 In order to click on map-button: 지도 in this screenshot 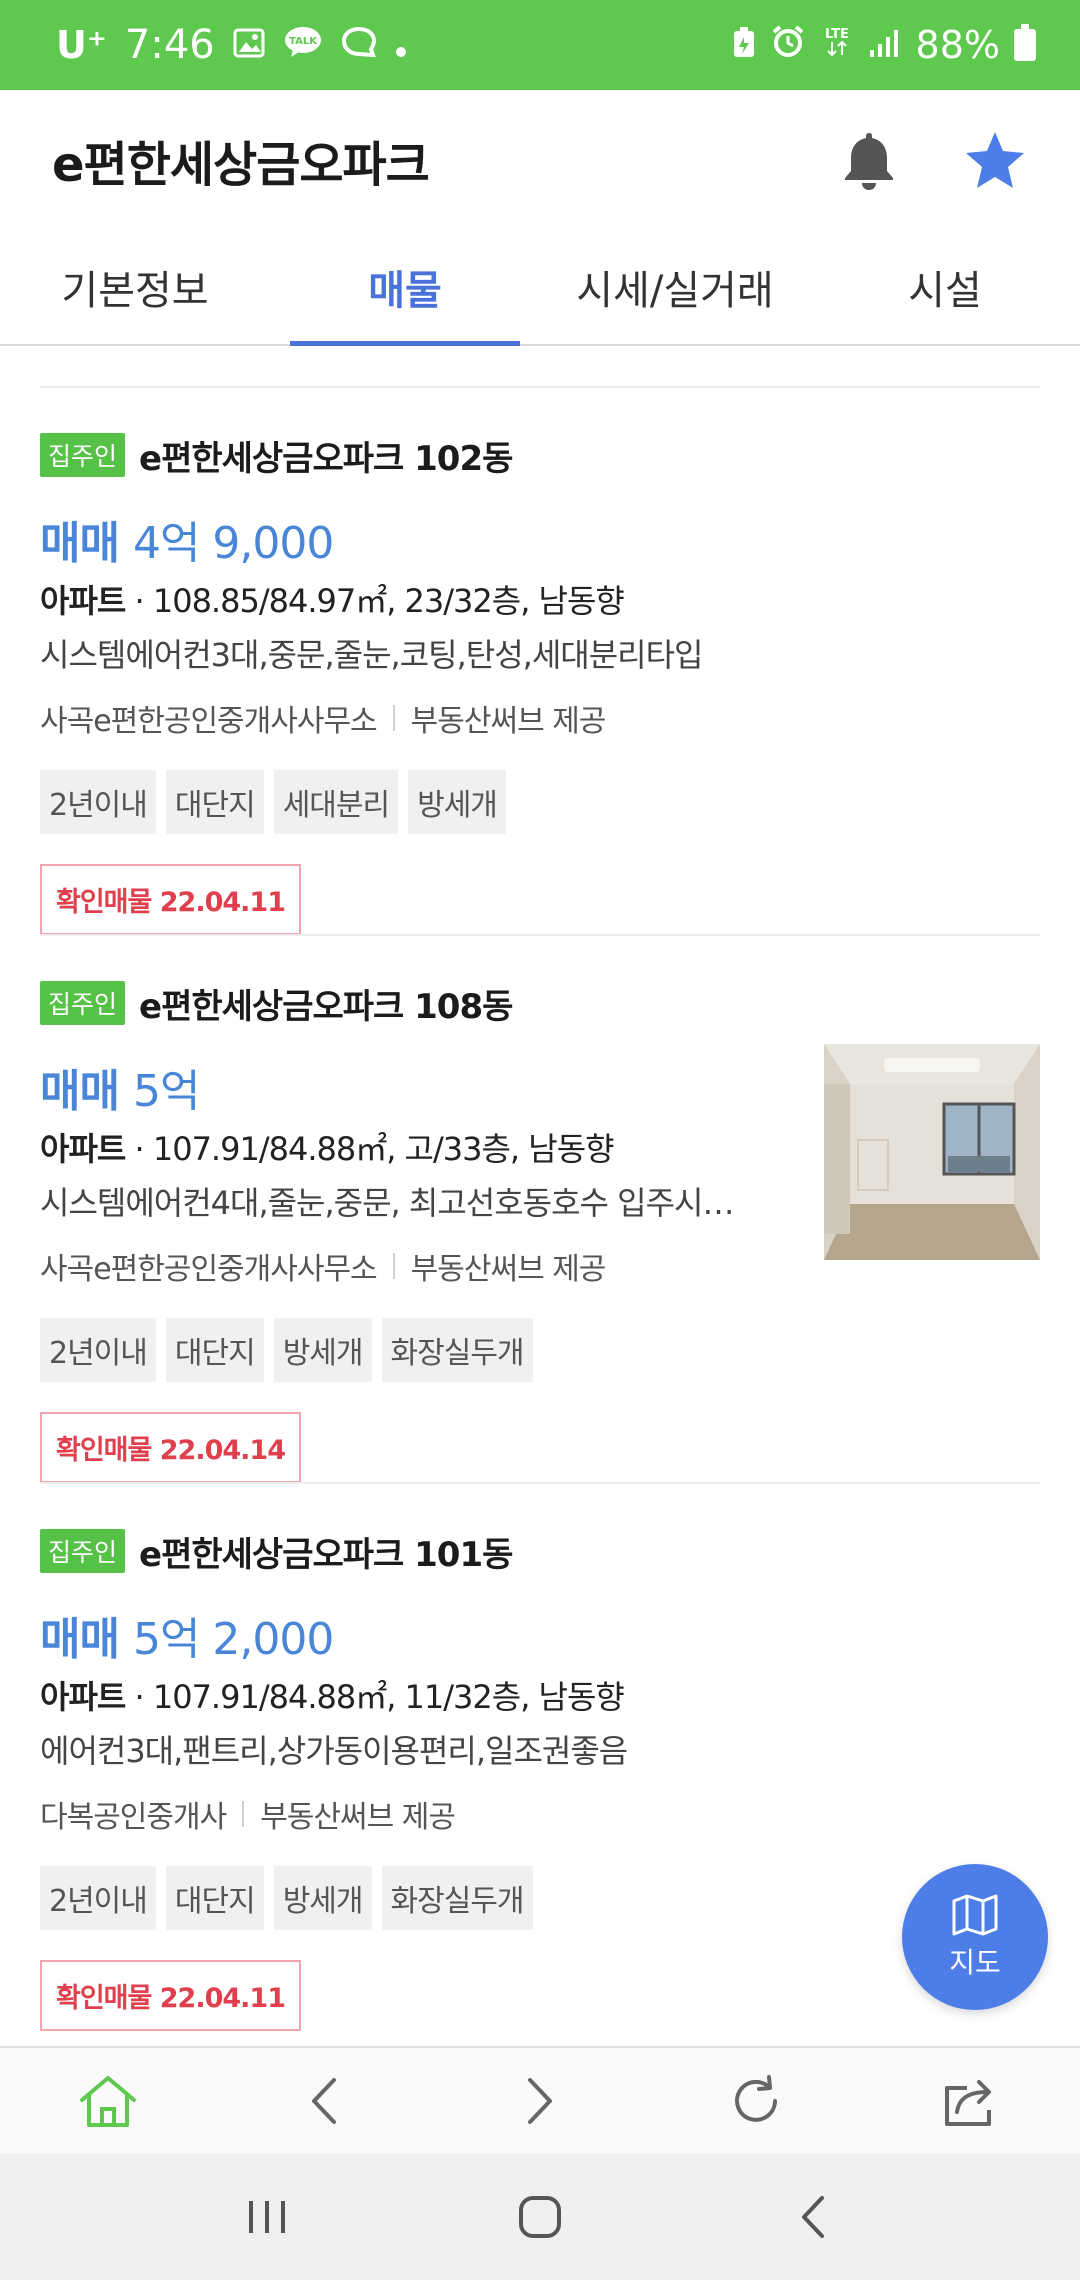, I will do `click(975, 1937)`.